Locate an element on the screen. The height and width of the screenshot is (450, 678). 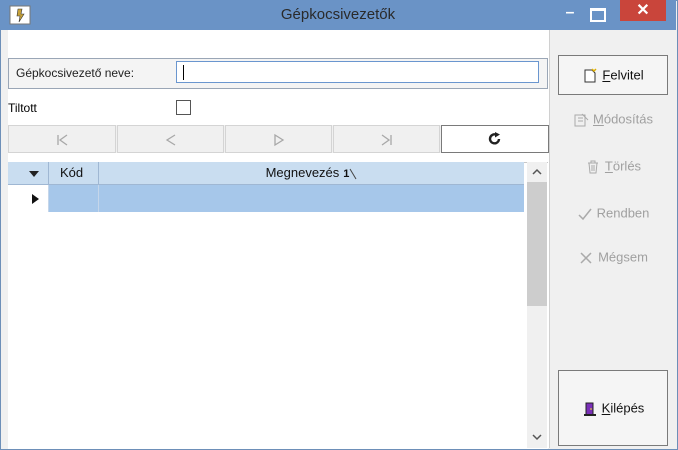
current-row-arrow-icon is located at coordinates (35, 199).